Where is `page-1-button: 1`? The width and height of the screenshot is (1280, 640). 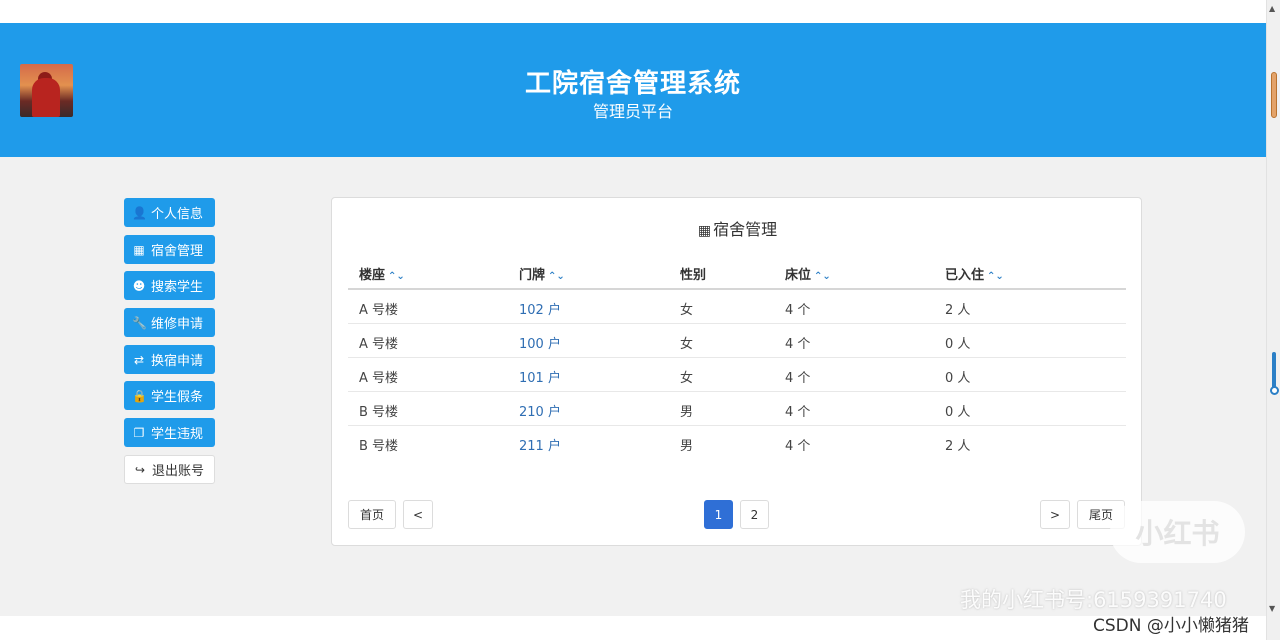 page-1-button: 1 is located at coordinates (718, 514).